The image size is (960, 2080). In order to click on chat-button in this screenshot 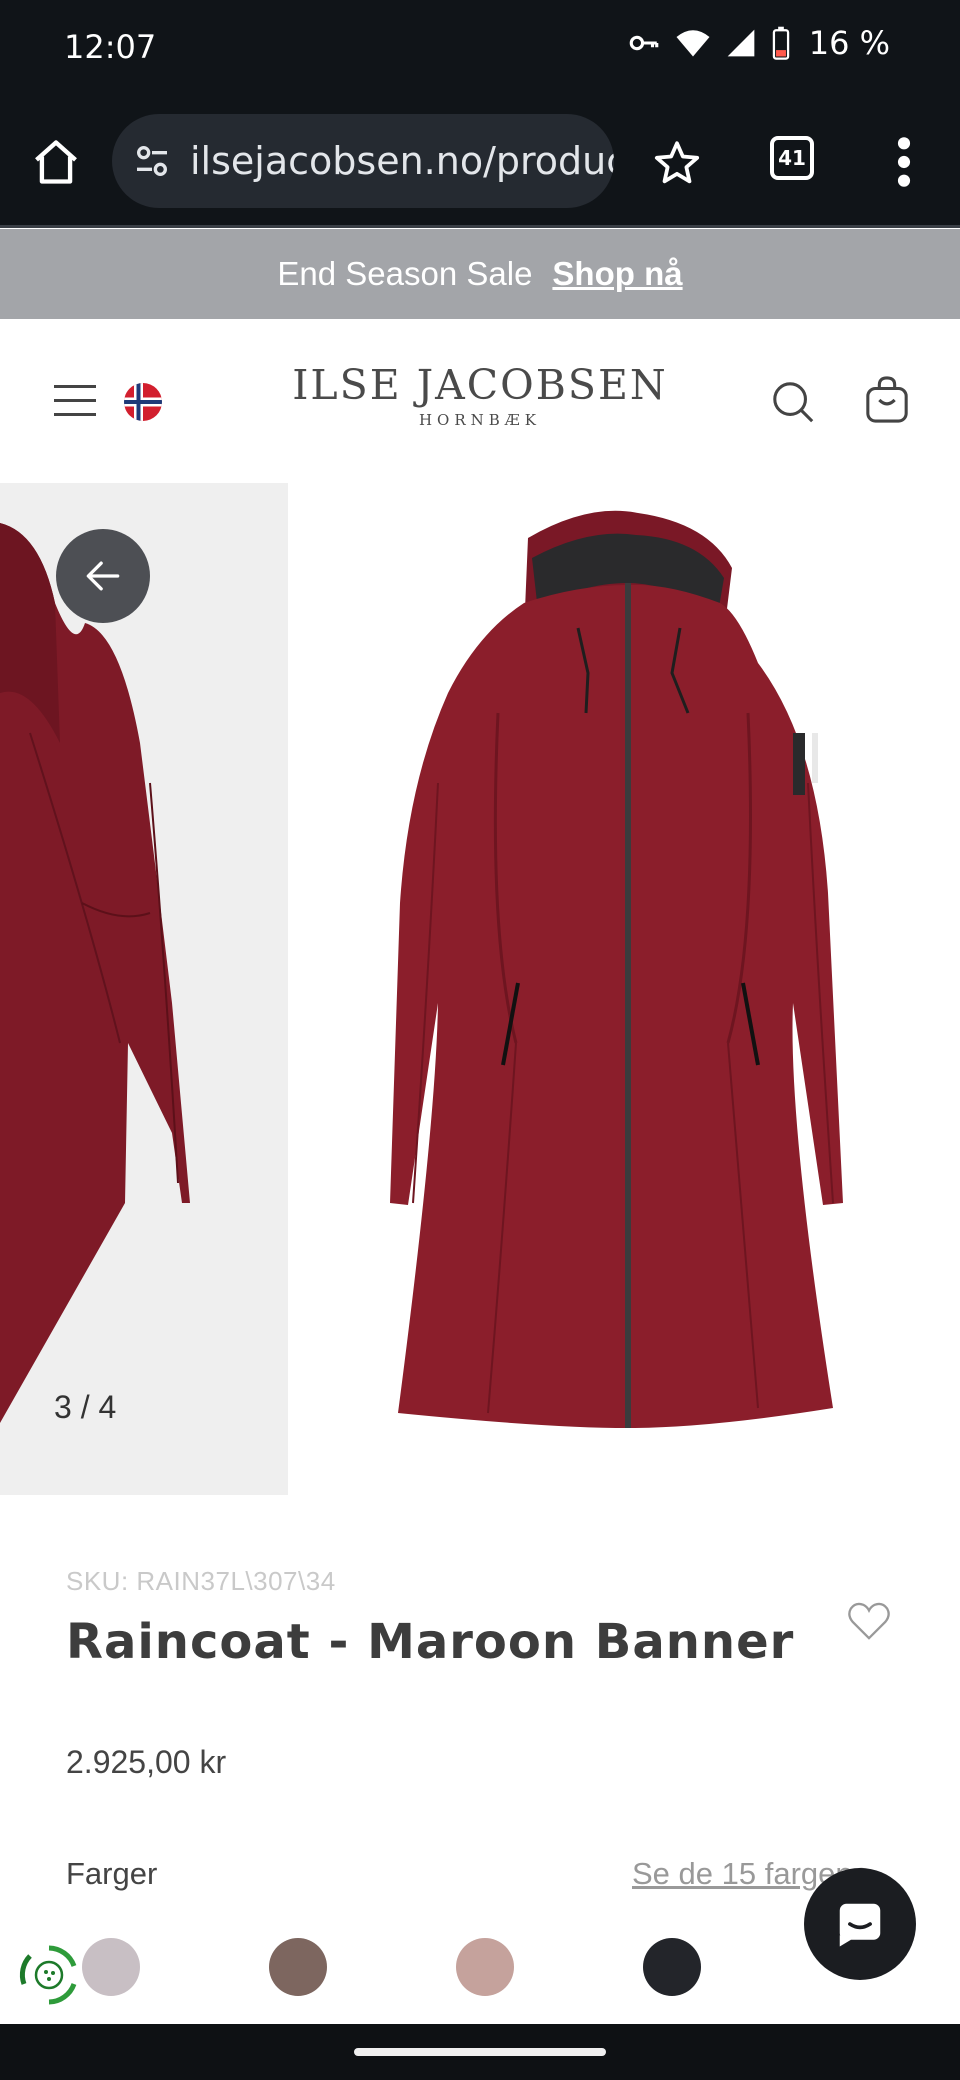, I will do `click(860, 1924)`.